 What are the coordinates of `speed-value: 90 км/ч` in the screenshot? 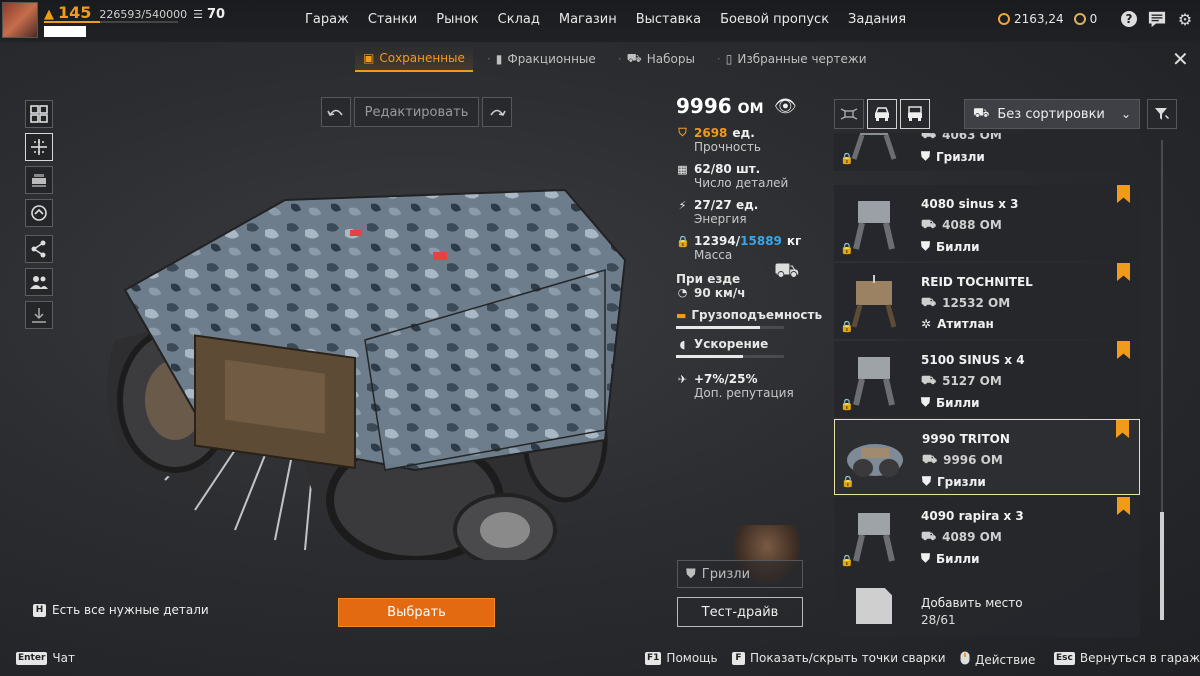 It's located at (720, 293).